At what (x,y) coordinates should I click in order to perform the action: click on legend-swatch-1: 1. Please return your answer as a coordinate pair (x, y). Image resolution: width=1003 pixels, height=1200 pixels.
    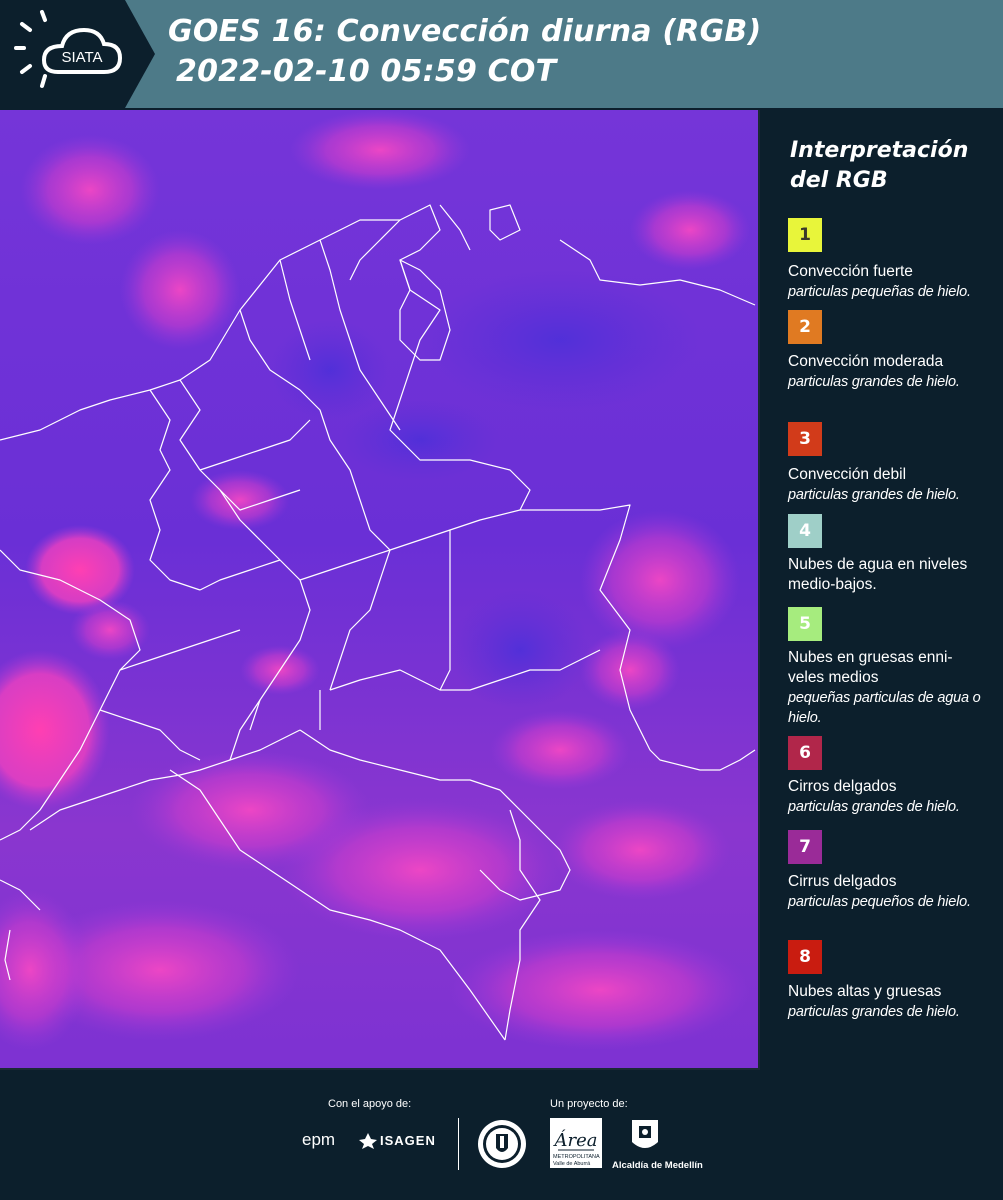
    Looking at the image, I should click on (805, 235).